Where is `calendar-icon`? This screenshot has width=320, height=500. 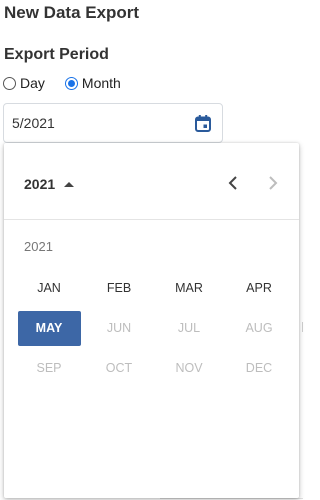
calendar-icon is located at coordinates (203, 123).